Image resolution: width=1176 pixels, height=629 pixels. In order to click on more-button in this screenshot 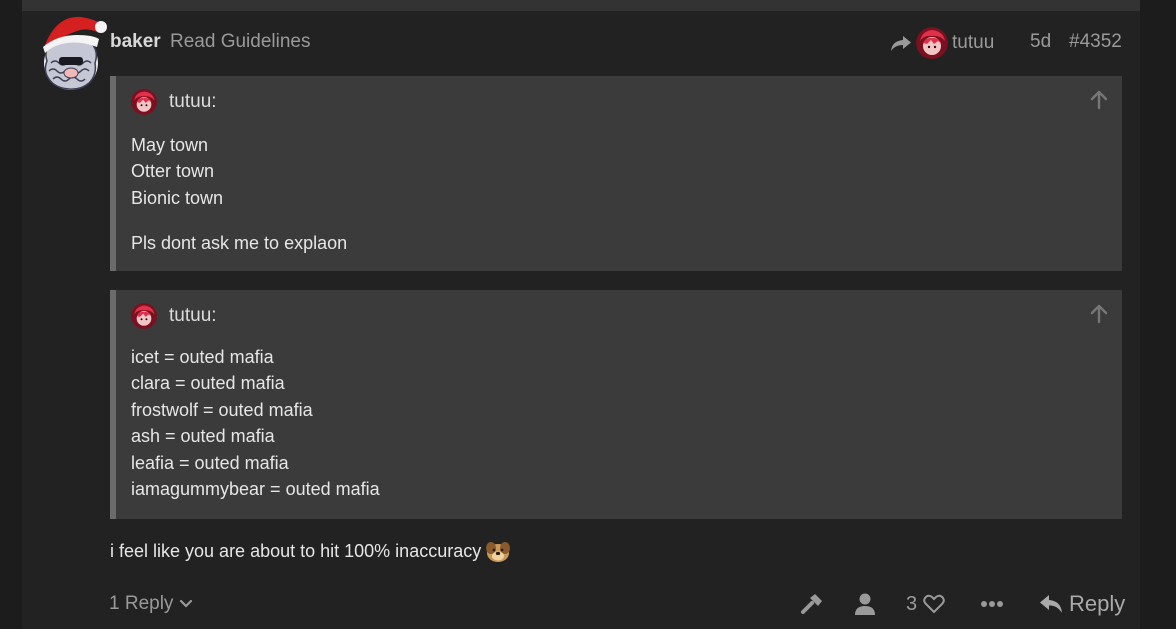, I will do `click(992, 604)`.